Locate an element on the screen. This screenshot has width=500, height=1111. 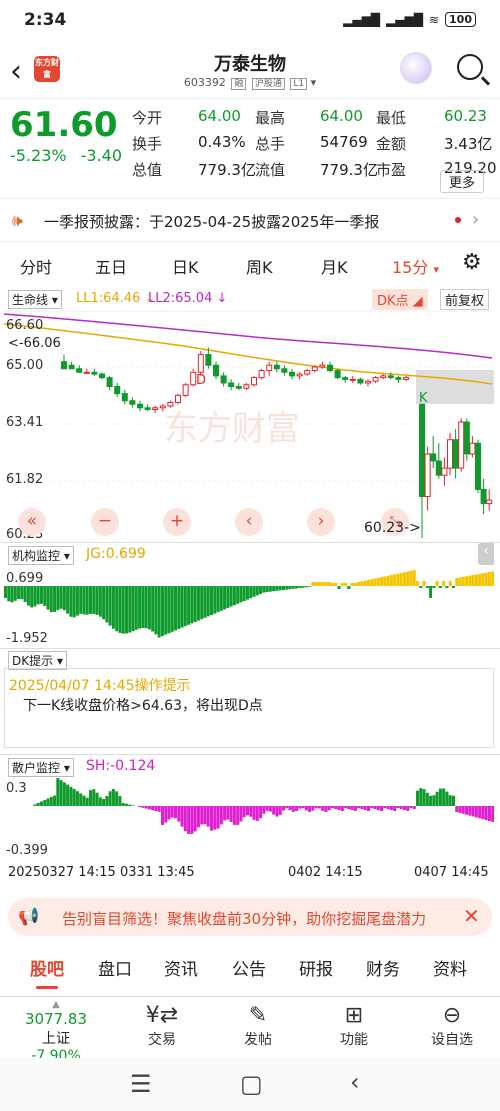
assistant-robot-icon is located at coordinates (416, 68).